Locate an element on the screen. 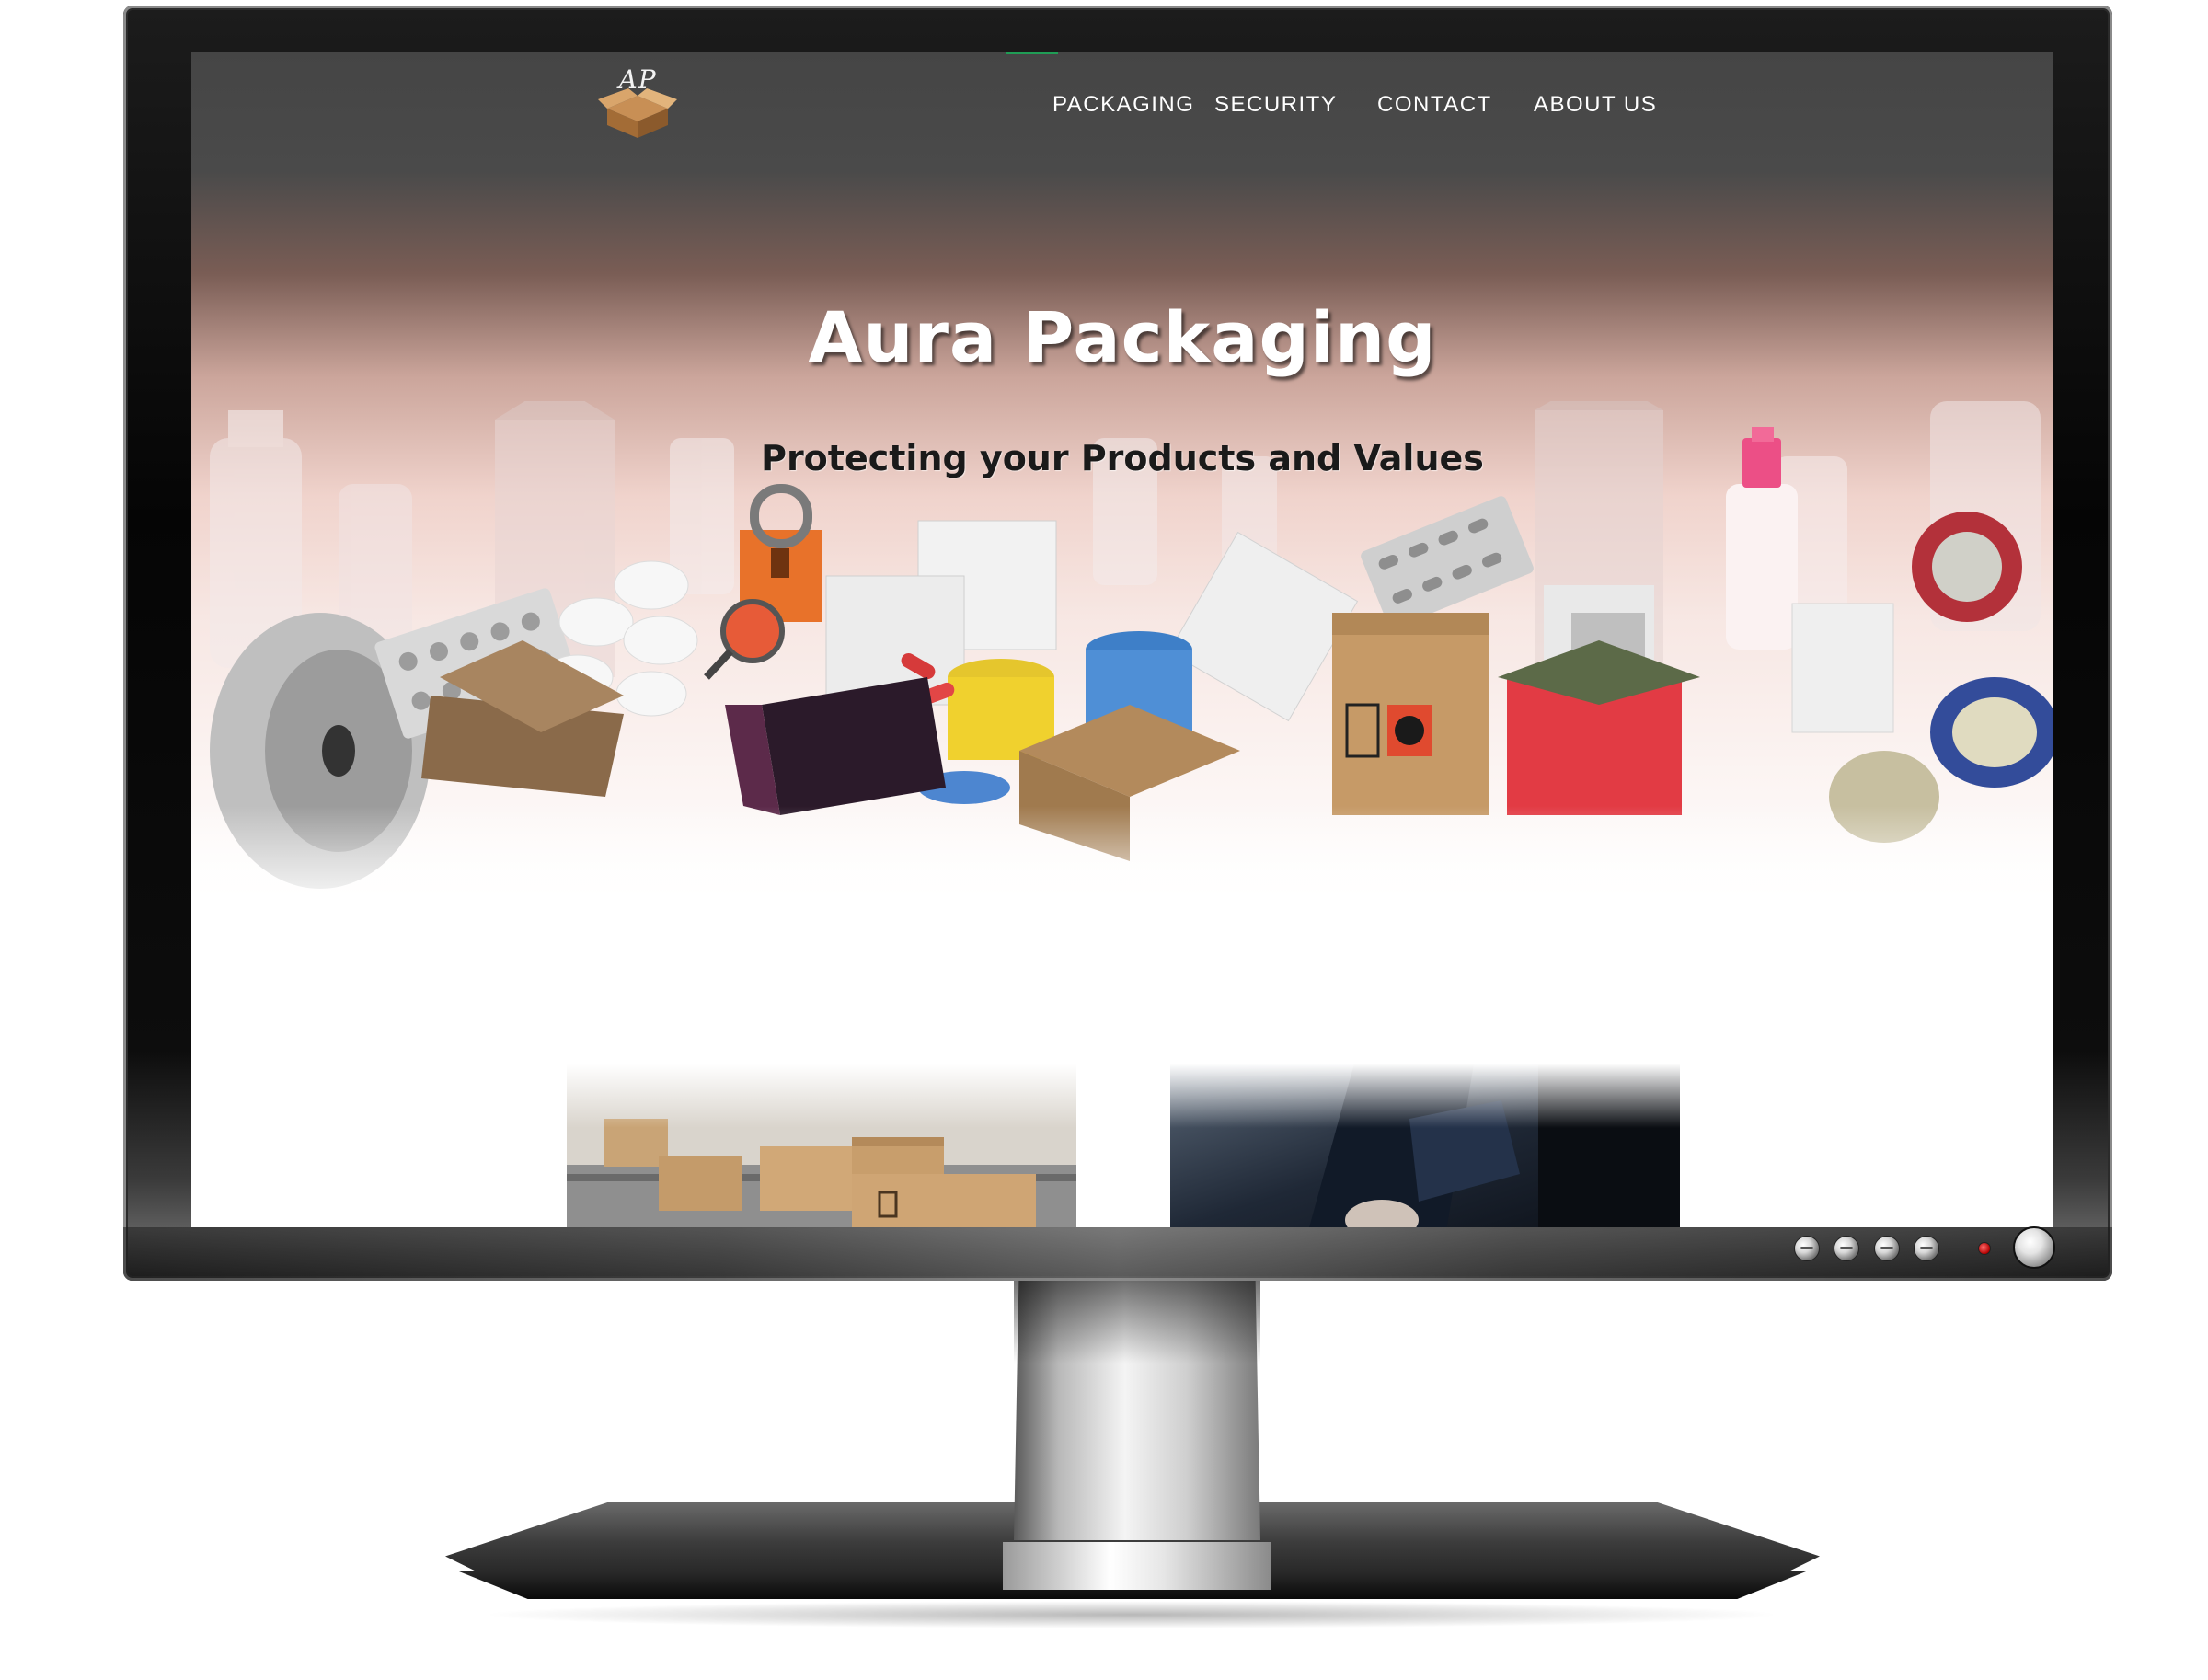 Image resolution: width=2208 pixels, height=1680 pixels. main-navigation: PACKAGING SECURITY CONTACT ABOUT US is located at coordinates (1122, 110).